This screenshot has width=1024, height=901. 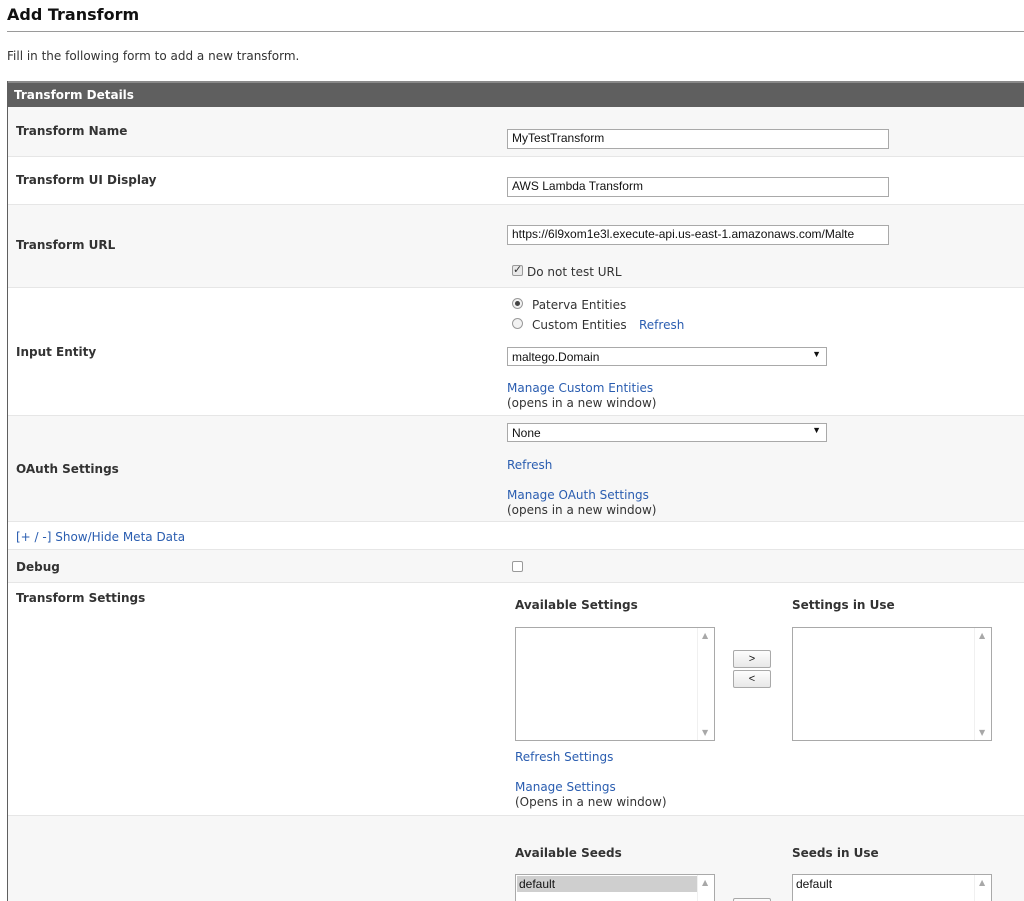 What do you see at coordinates (667, 356) in the screenshot?
I see `input-entity-select: maltego.Domain ▼` at bounding box center [667, 356].